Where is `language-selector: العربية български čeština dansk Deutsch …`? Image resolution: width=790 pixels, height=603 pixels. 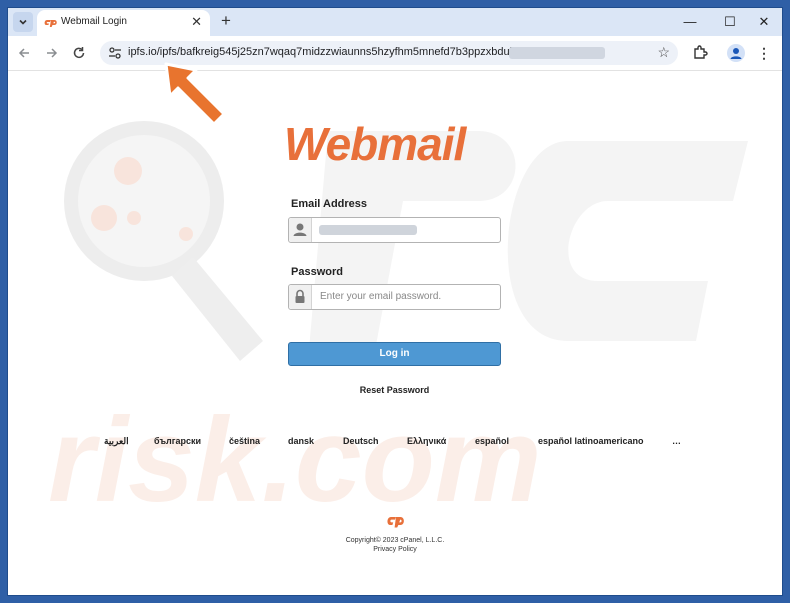
language-selector: العربية български čeština dansk Deutsch … is located at coordinates (395, 443).